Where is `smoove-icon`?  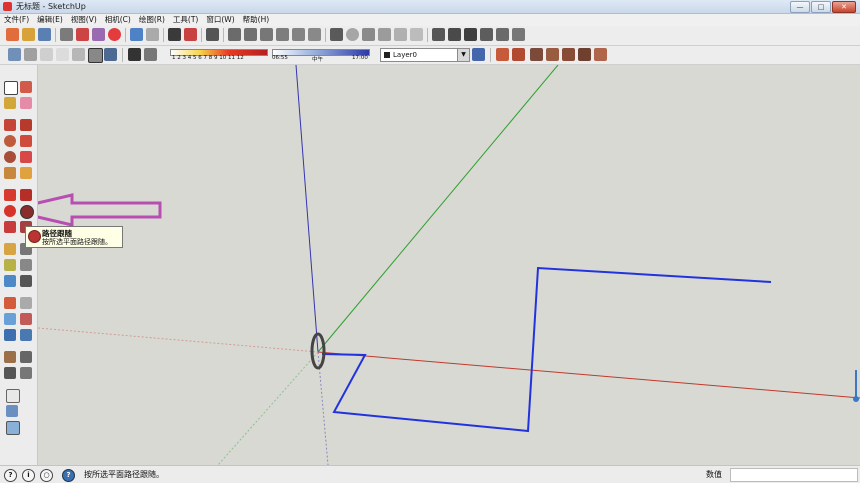 smoove-icon is located at coordinates (536, 54).